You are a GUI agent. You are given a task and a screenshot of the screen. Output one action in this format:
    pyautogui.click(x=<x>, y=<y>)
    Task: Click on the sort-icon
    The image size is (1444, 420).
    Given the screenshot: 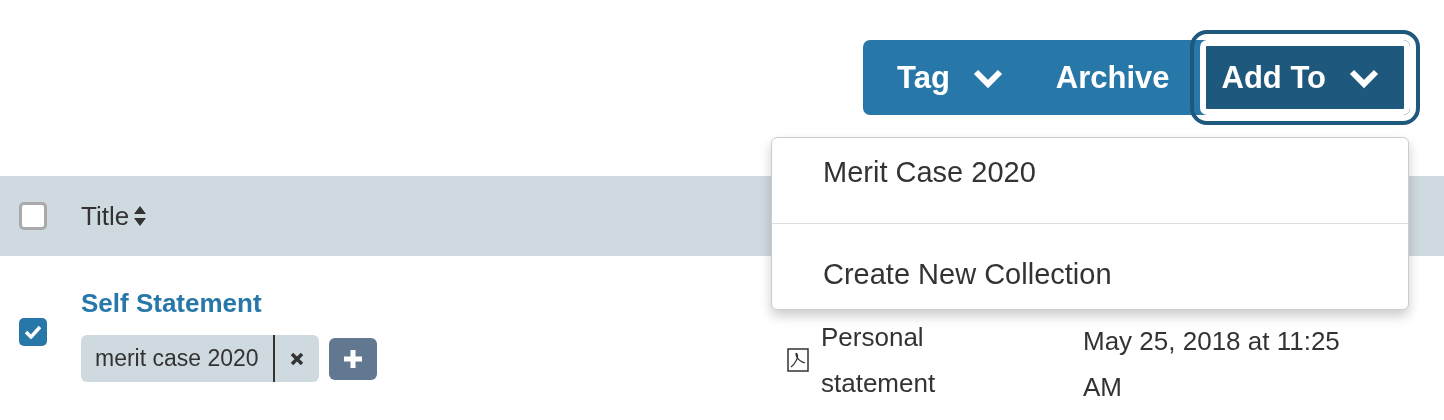 What is the action you would take?
    pyautogui.click(x=140, y=216)
    